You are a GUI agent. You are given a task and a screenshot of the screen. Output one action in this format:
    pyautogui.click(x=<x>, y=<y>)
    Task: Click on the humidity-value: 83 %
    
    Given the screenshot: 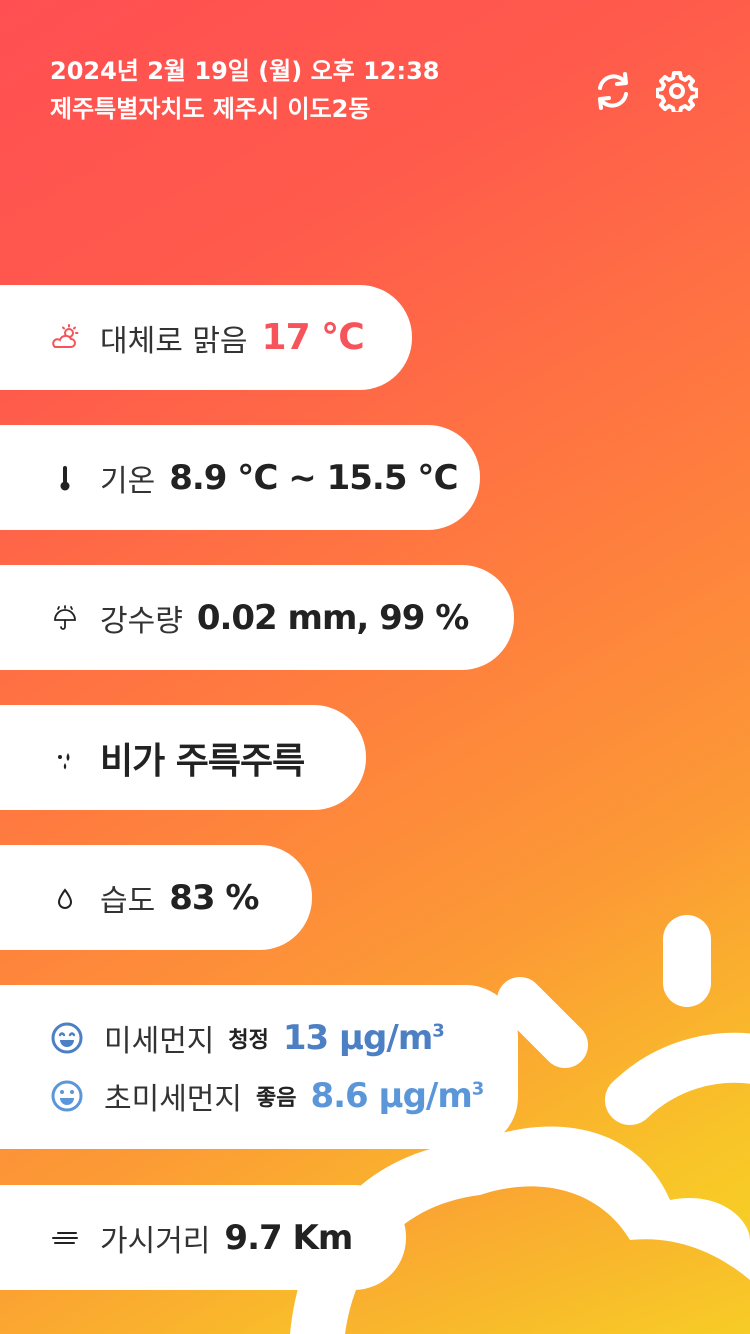 What is the action you would take?
    pyautogui.click(x=214, y=897)
    